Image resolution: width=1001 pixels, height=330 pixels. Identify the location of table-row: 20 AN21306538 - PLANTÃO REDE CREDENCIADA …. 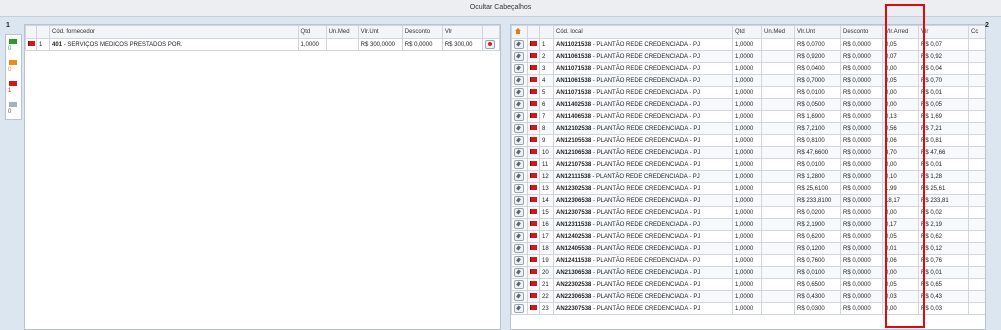
(748, 272).